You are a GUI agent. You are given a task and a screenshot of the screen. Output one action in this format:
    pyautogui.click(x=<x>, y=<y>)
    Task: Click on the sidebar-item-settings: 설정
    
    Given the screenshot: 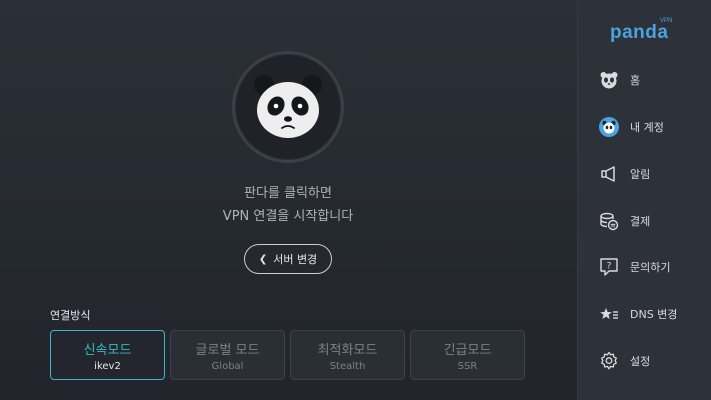 What is the action you would take?
    pyautogui.click(x=653, y=361)
    